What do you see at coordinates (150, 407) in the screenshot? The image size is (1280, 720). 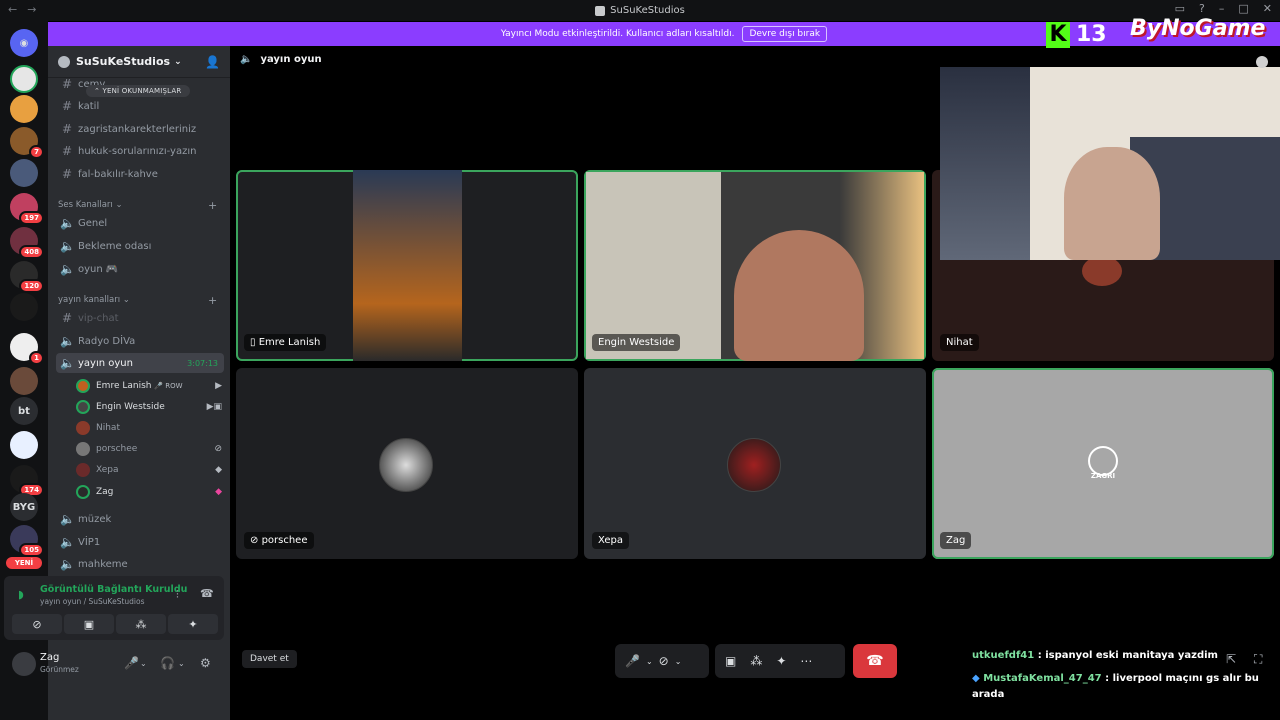 I see `voice-member: Engin Westside ▶▣` at bounding box center [150, 407].